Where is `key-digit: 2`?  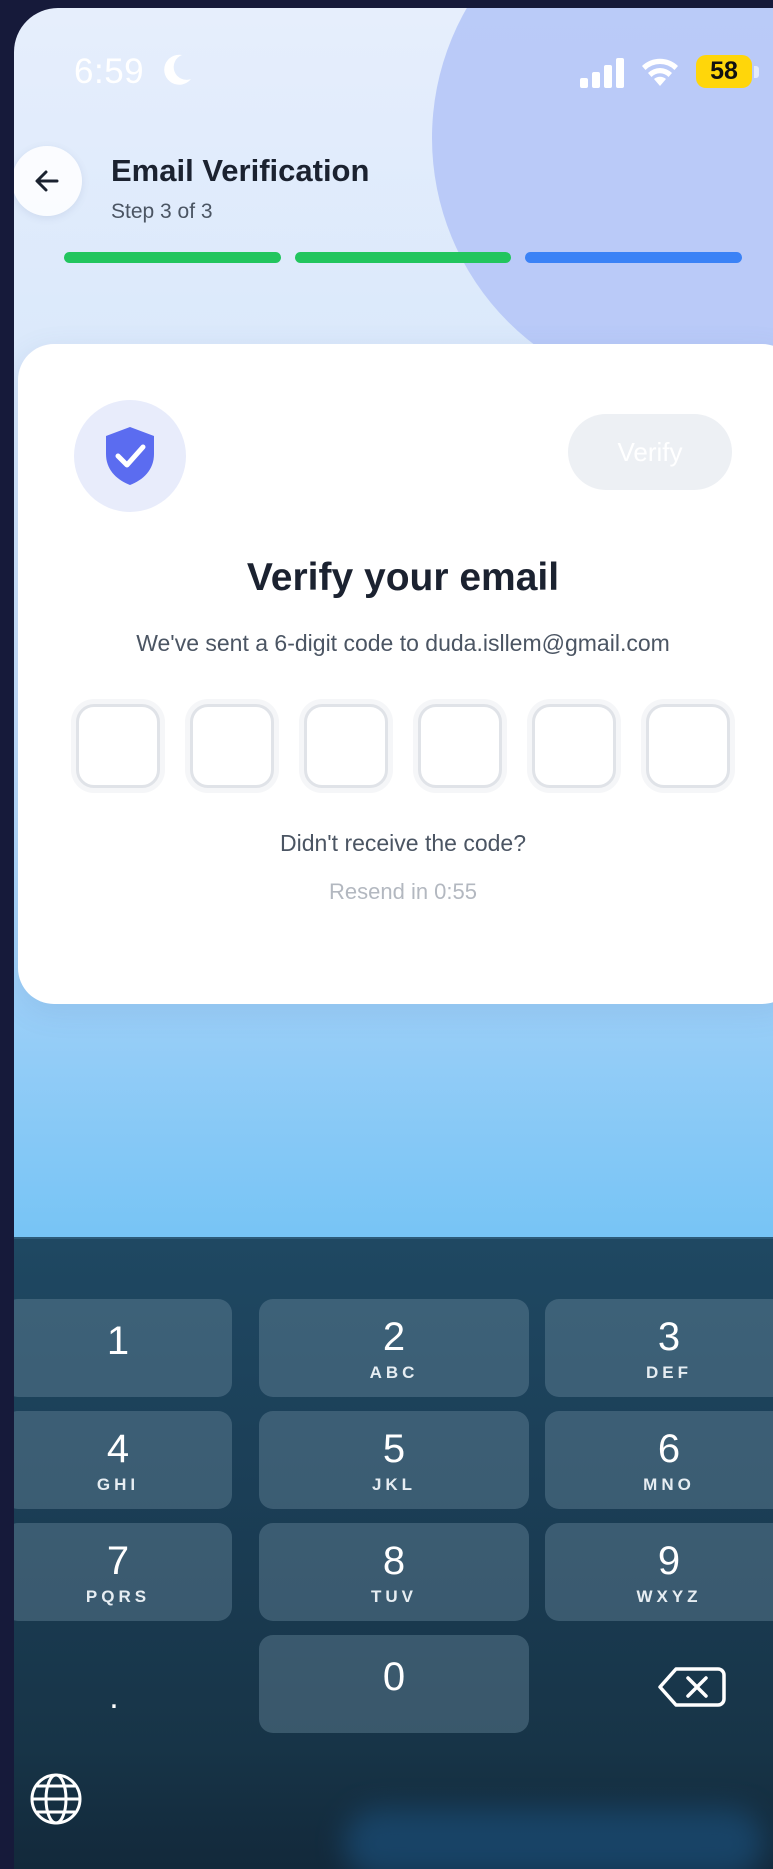 key-digit: 2 is located at coordinates (394, 1337).